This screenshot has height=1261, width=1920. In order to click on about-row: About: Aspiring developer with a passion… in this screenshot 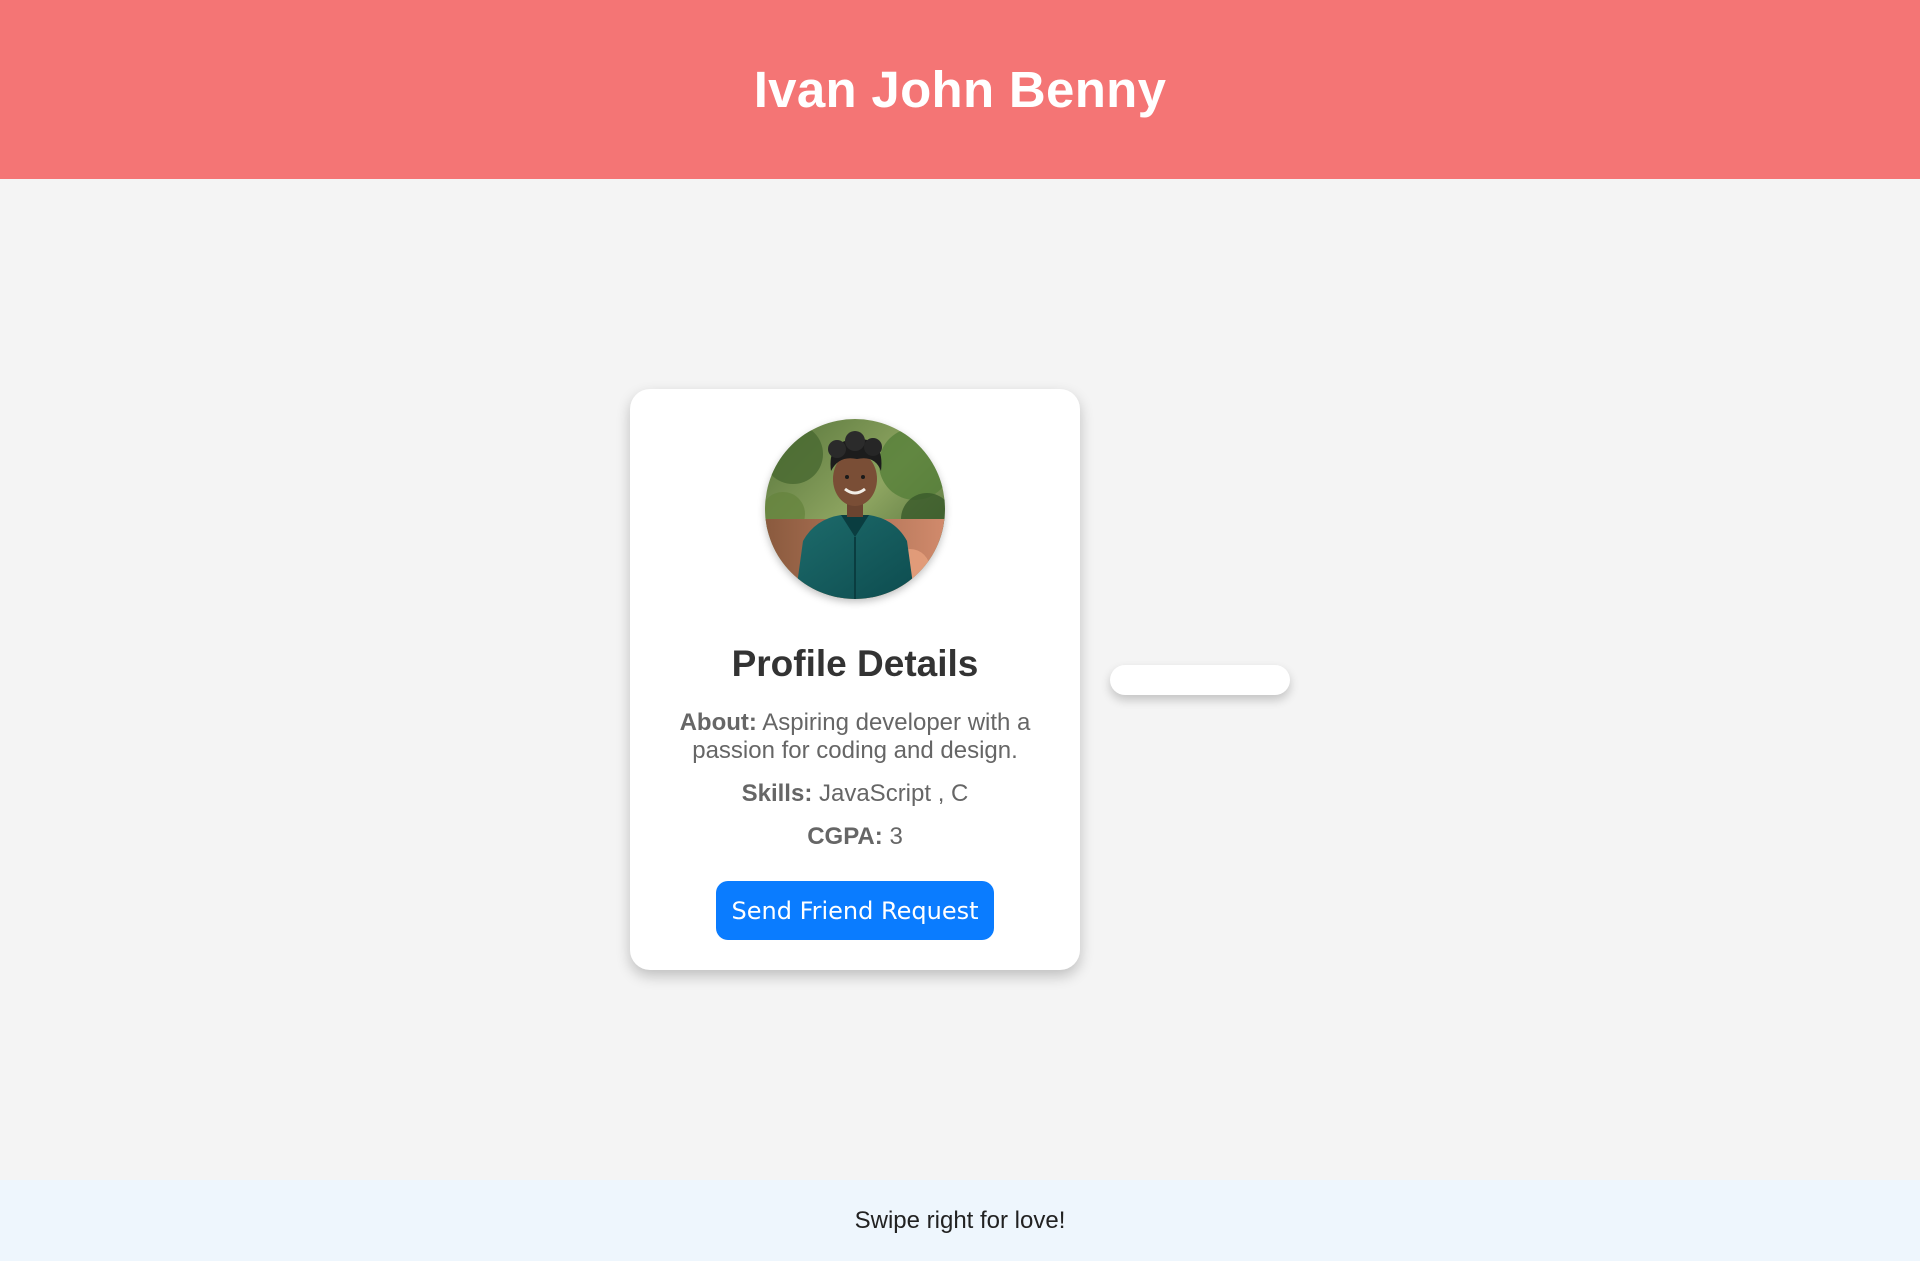, I will do `click(855, 737)`.